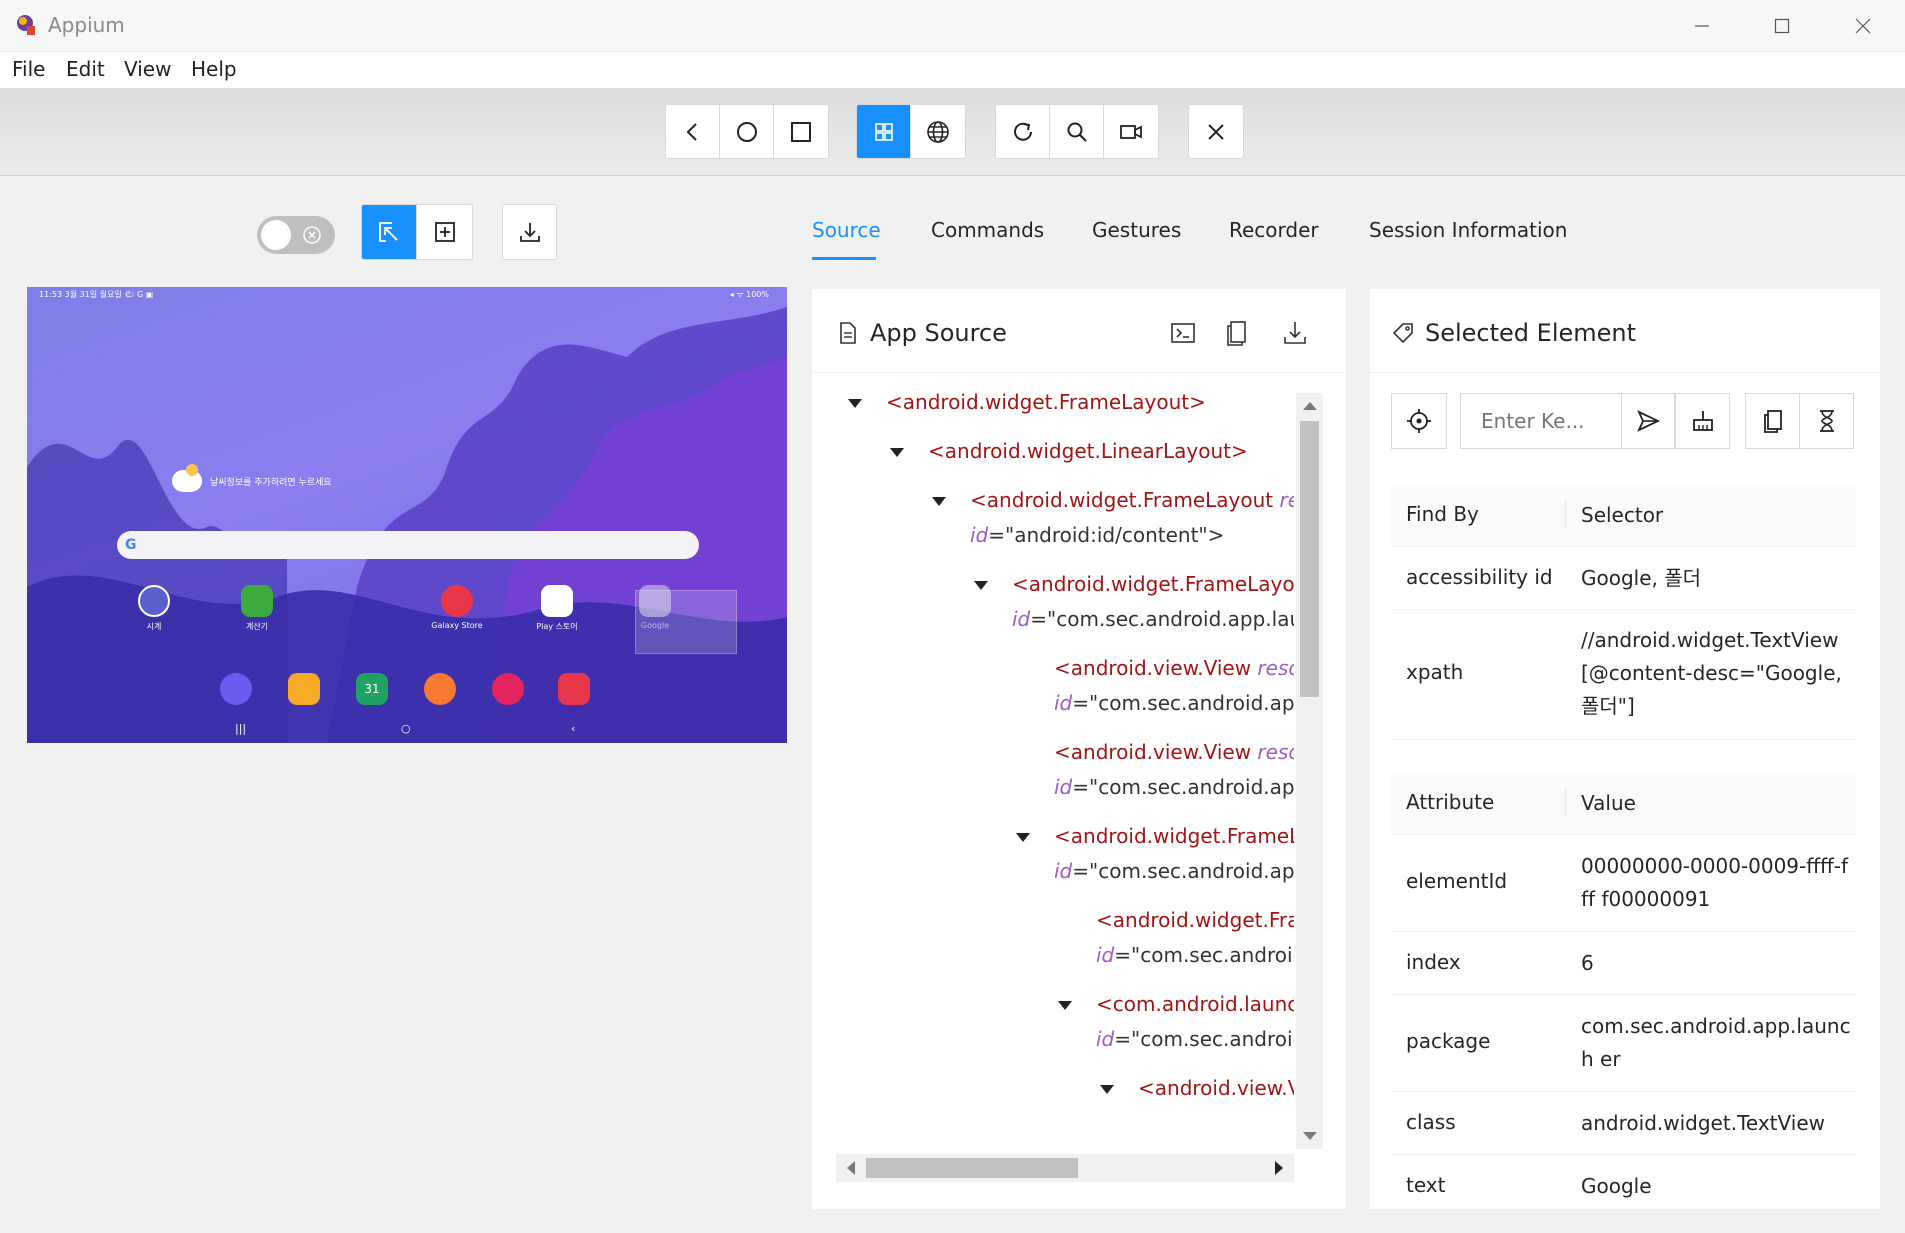 This screenshot has height=1233, width=1905. I want to click on device-back-key-icon: ‹, so click(573, 728).